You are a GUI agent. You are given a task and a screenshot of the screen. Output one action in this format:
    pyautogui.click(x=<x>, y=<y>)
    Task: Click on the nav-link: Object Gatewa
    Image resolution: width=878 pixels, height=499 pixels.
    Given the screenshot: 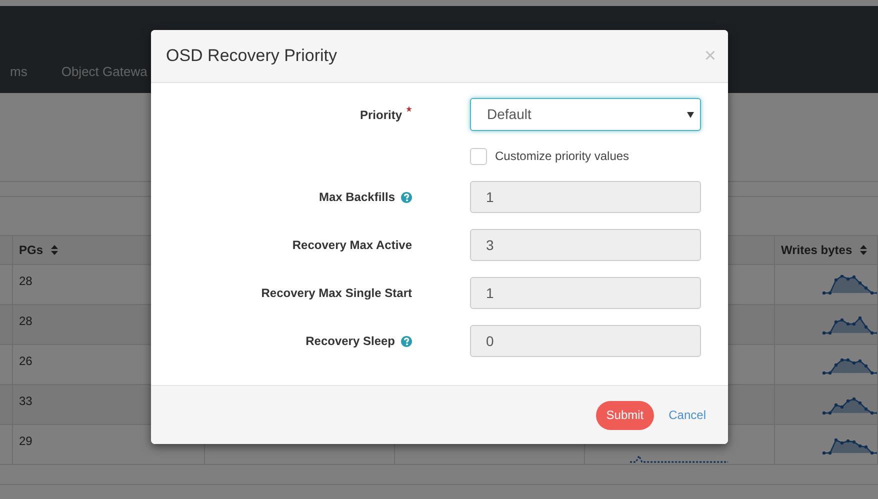 What is the action you would take?
    pyautogui.click(x=104, y=77)
    